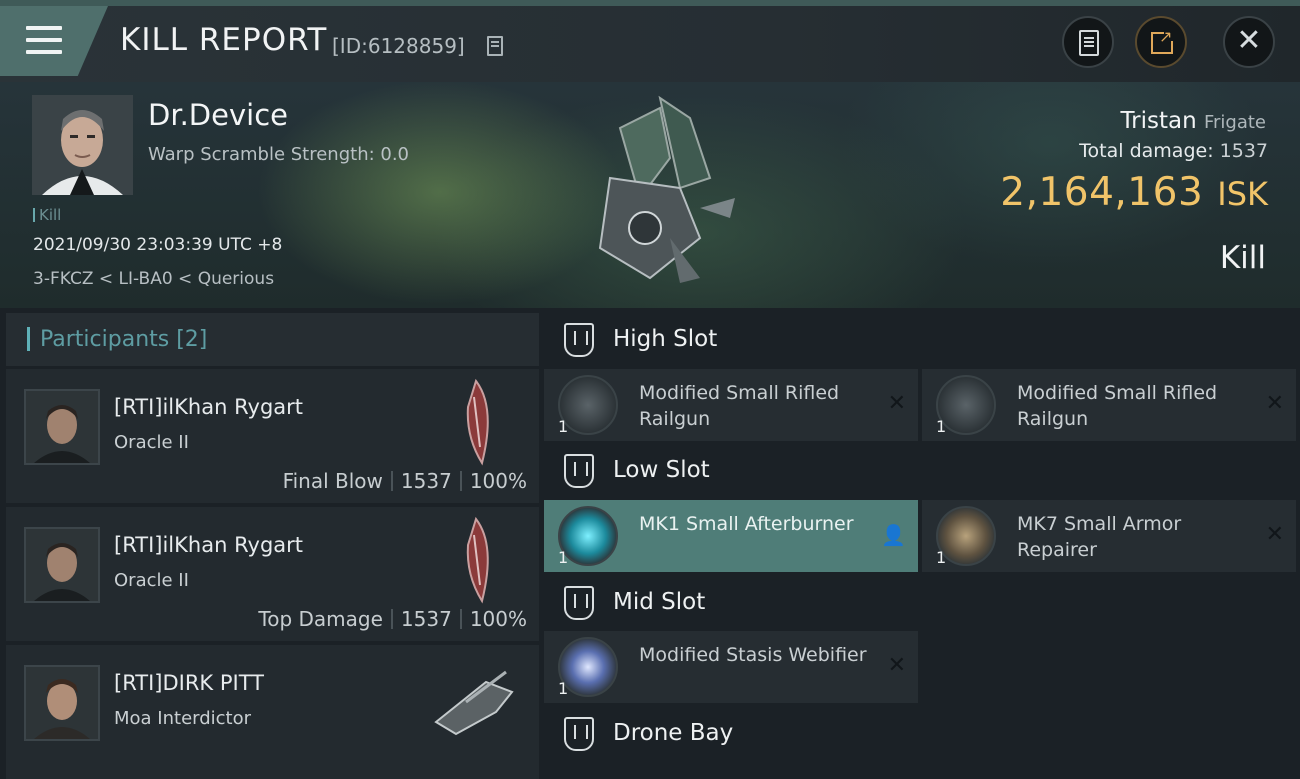 Image resolution: width=1300 pixels, height=779 pixels. Describe the element at coordinates (1166, 36) in the screenshot. I see `share-arrow-icon: ↗` at that location.